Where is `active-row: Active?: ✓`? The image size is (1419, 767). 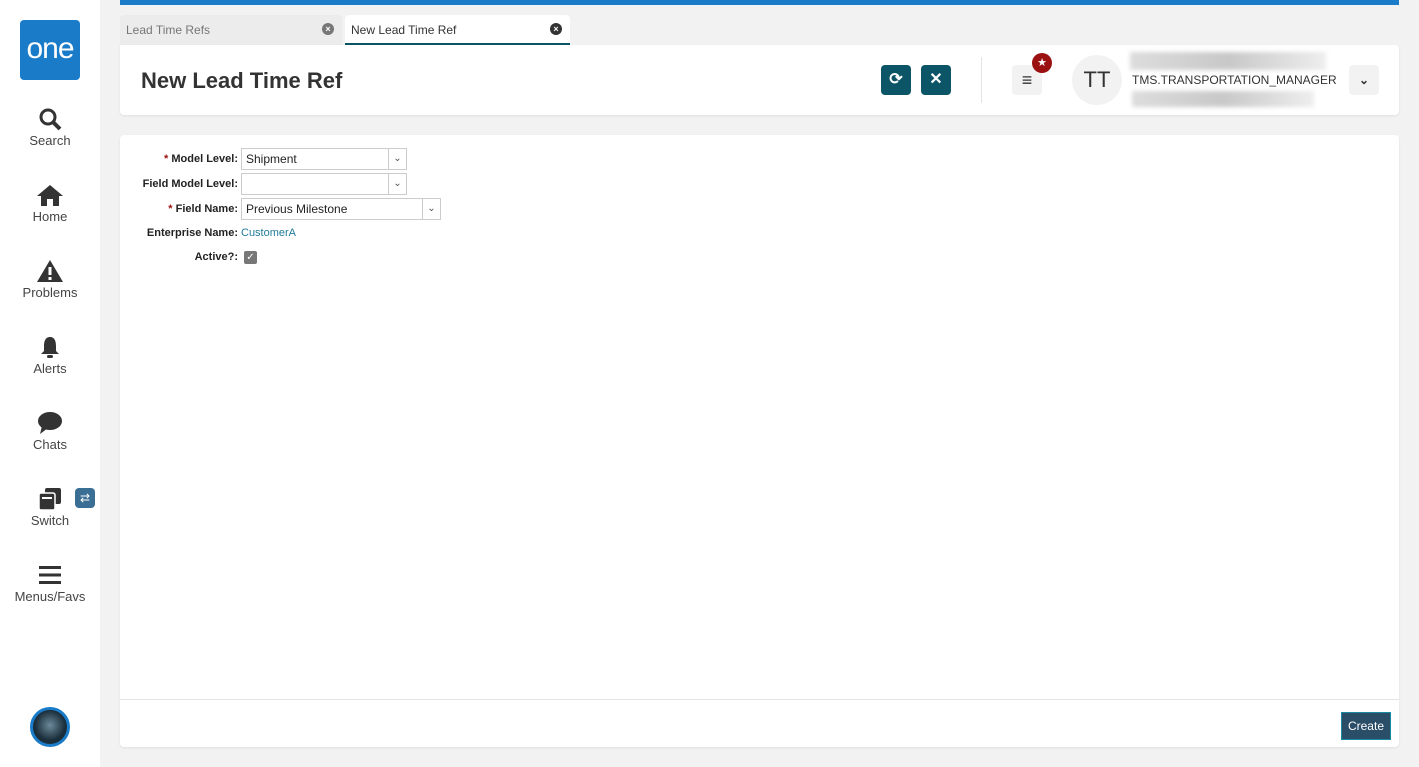
active-row: Active?: ✓ is located at coordinates (188, 257).